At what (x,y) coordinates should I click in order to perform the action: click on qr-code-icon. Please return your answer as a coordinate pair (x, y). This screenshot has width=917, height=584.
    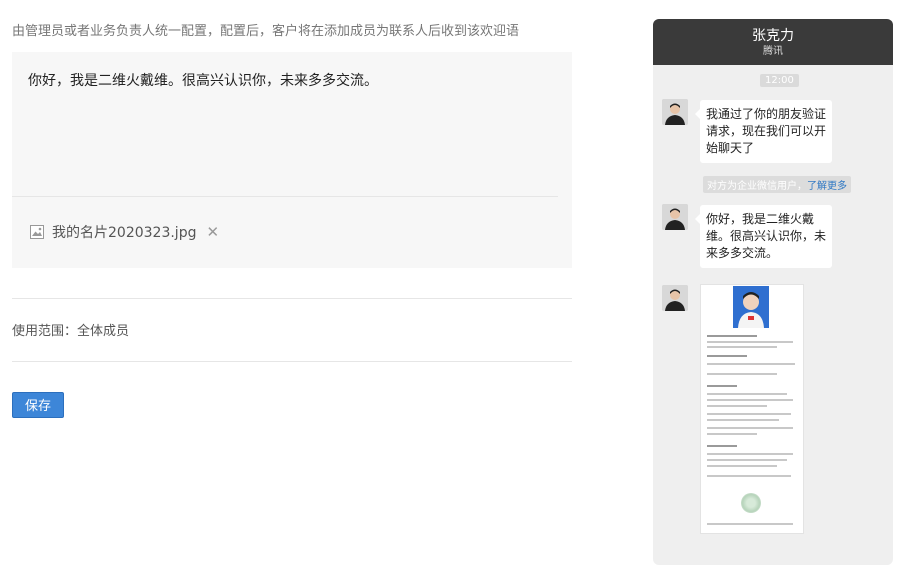
    Looking at the image, I should click on (751, 503).